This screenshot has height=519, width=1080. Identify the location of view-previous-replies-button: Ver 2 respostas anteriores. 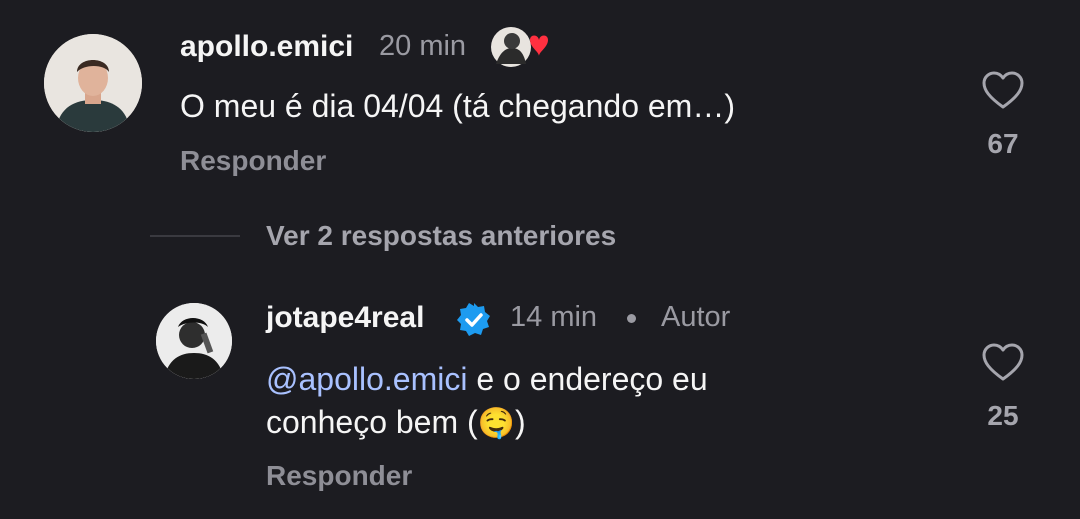
(441, 236).